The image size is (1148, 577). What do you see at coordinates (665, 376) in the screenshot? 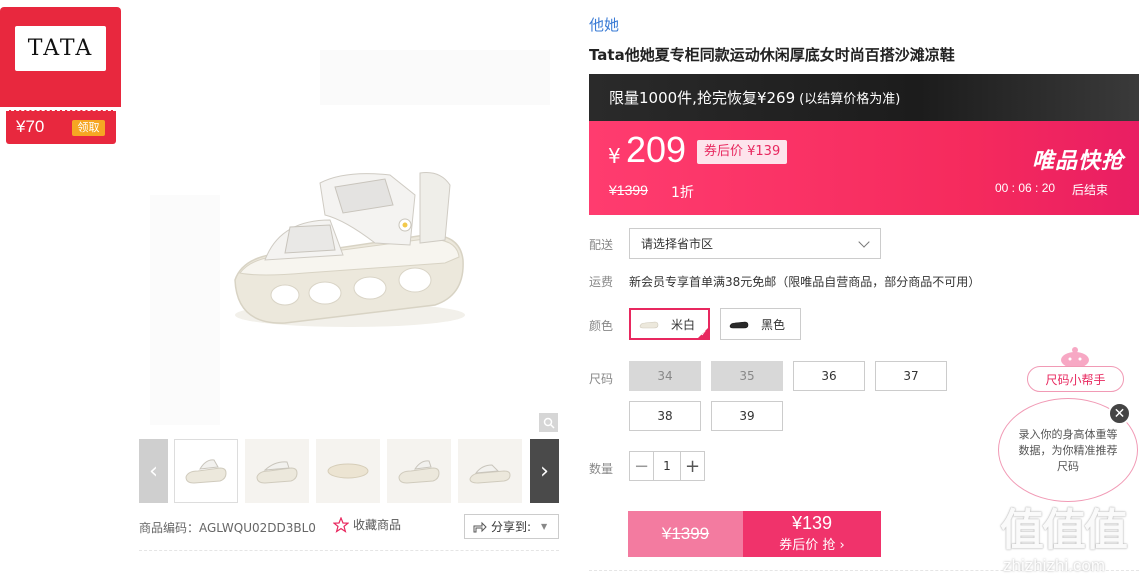
I see `size-option-34: 34` at bounding box center [665, 376].